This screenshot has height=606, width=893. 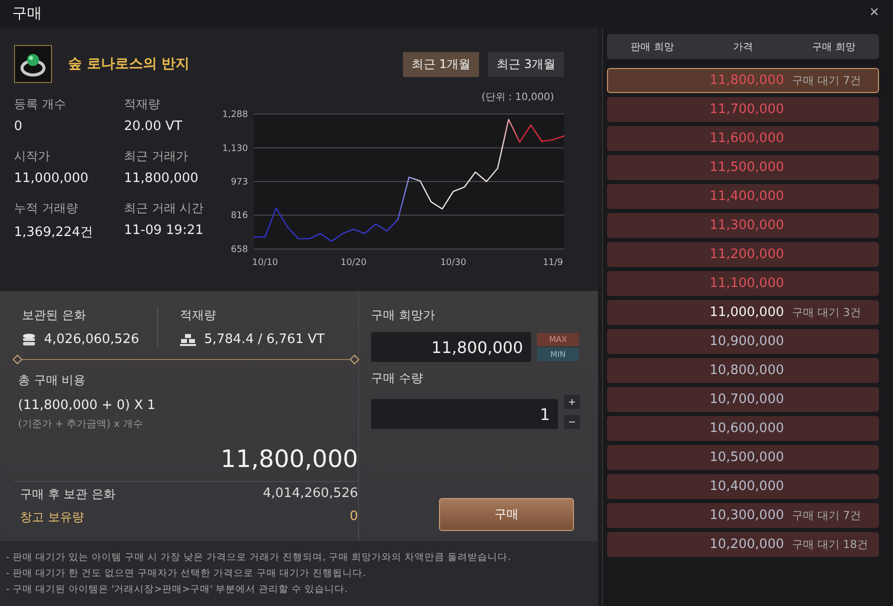 I want to click on window-title: 구매, so click(x=27, y=13).